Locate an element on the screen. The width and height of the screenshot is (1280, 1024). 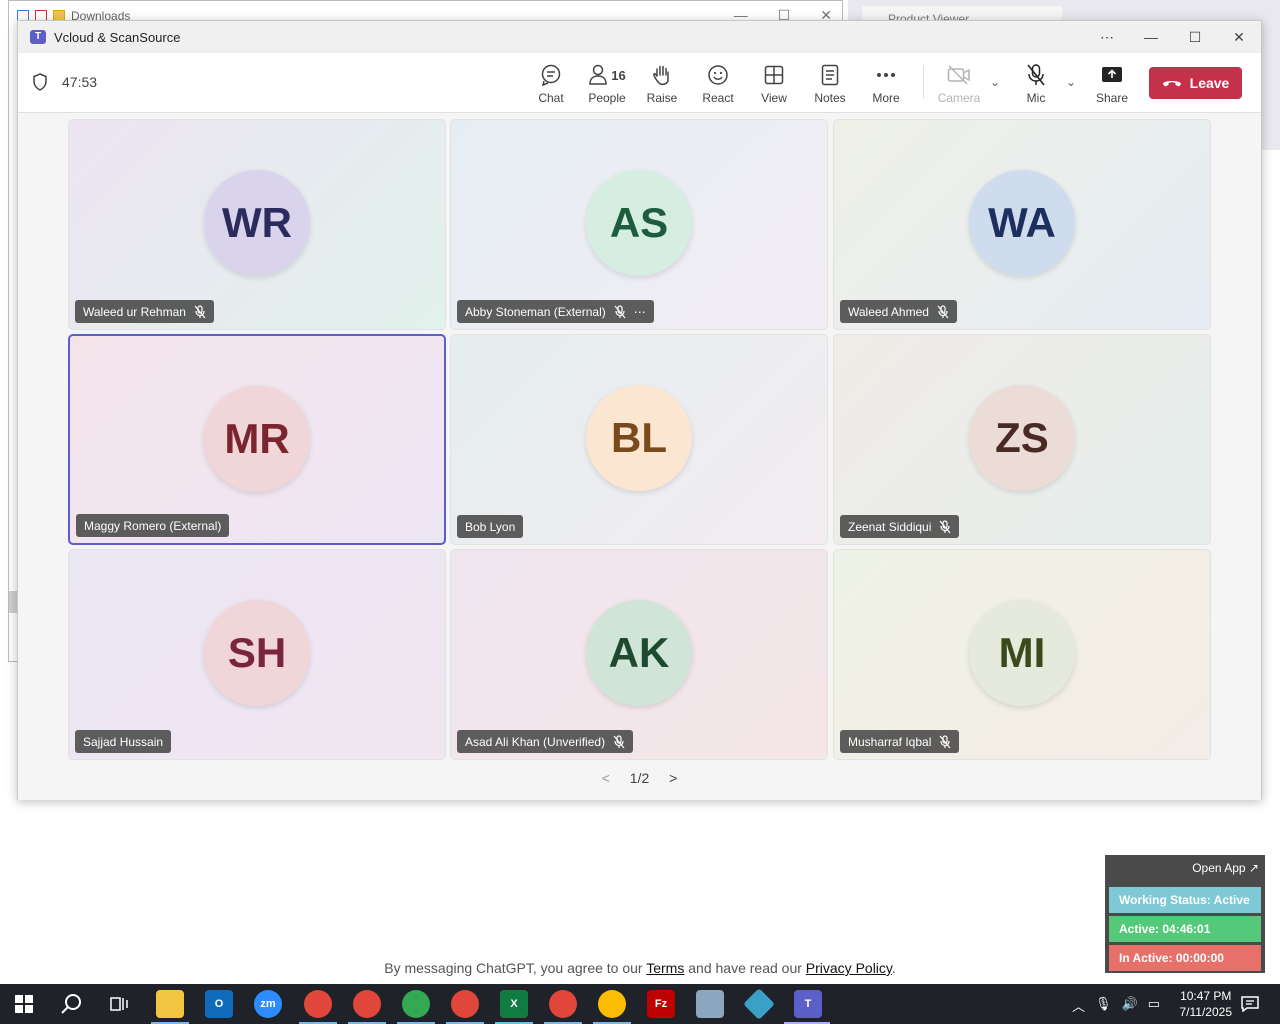
previous-page-icon: < is located at coordinates (606, 778).